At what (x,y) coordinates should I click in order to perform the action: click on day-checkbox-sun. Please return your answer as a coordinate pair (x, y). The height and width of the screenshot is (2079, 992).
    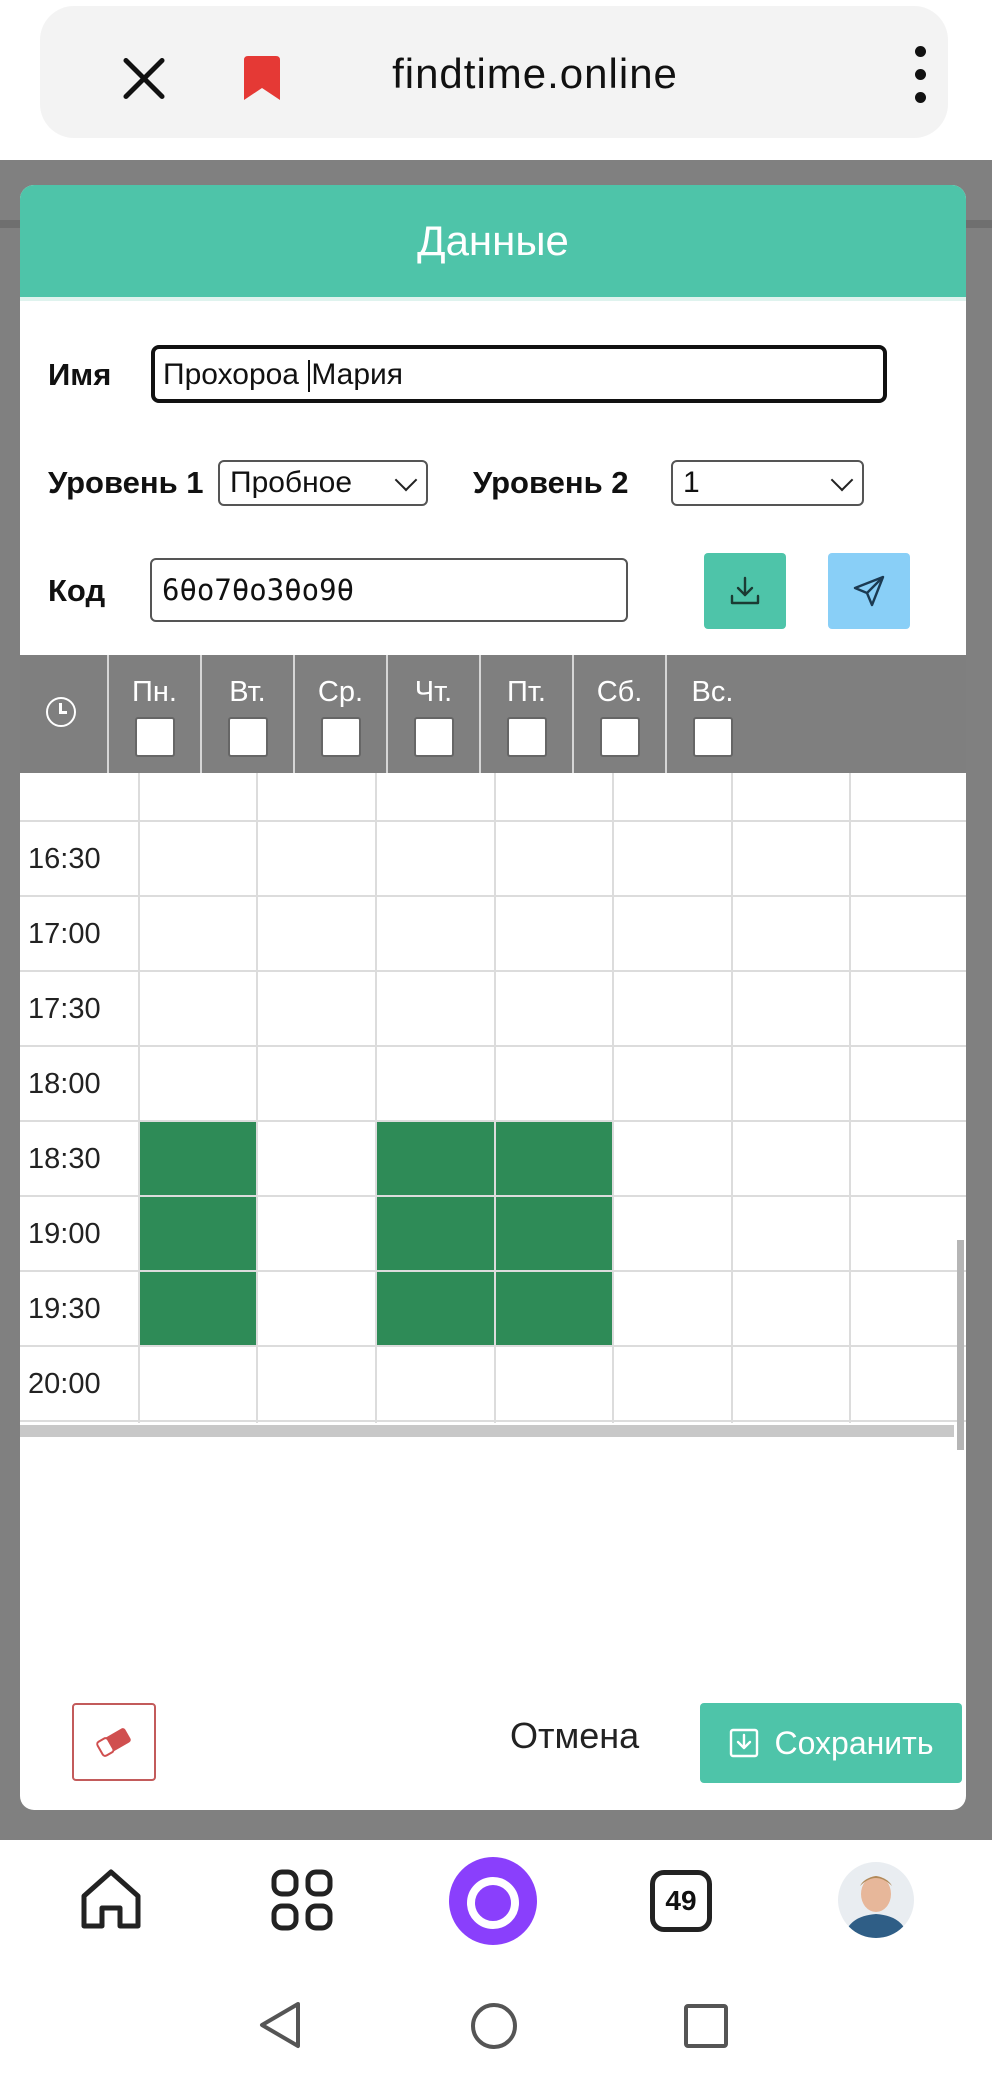
    Looking at the image, I should click on (712, 737).